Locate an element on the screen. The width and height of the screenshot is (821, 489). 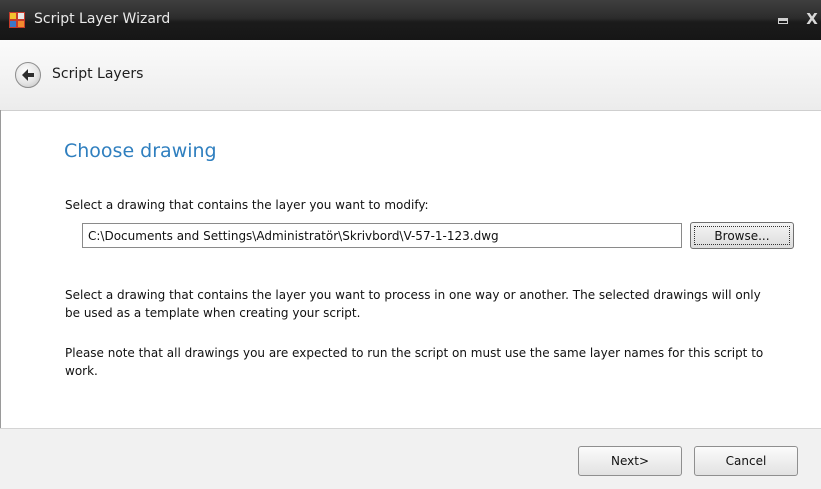
back-arrow-icon is located at coordinates (28, 75).